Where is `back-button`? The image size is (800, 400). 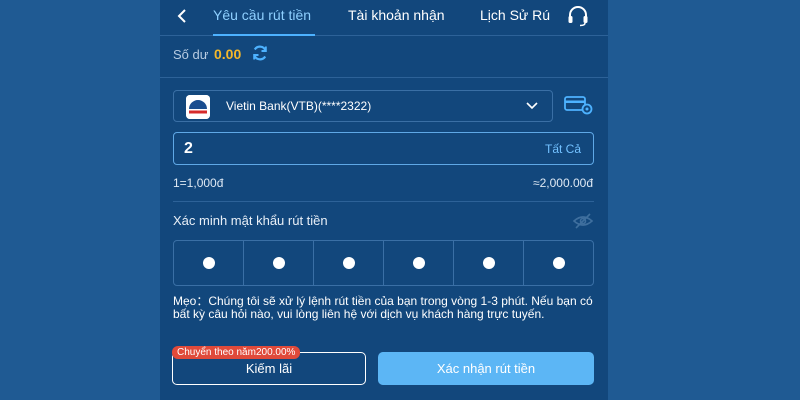
back-button is located at coordinates (182, 16).